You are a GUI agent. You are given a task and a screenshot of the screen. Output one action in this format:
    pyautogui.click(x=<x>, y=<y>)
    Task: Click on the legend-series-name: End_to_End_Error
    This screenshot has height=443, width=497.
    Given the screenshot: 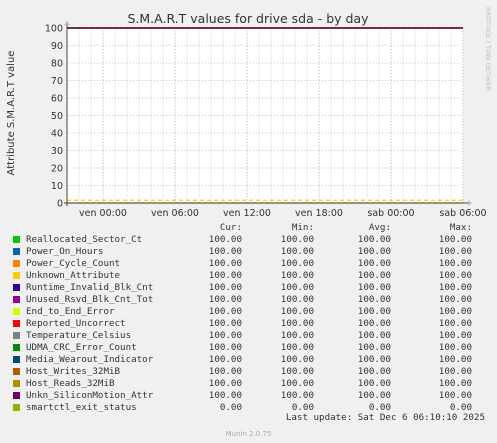 What is the action you would take?
    pyautogui.click(x=70, y=311)
    